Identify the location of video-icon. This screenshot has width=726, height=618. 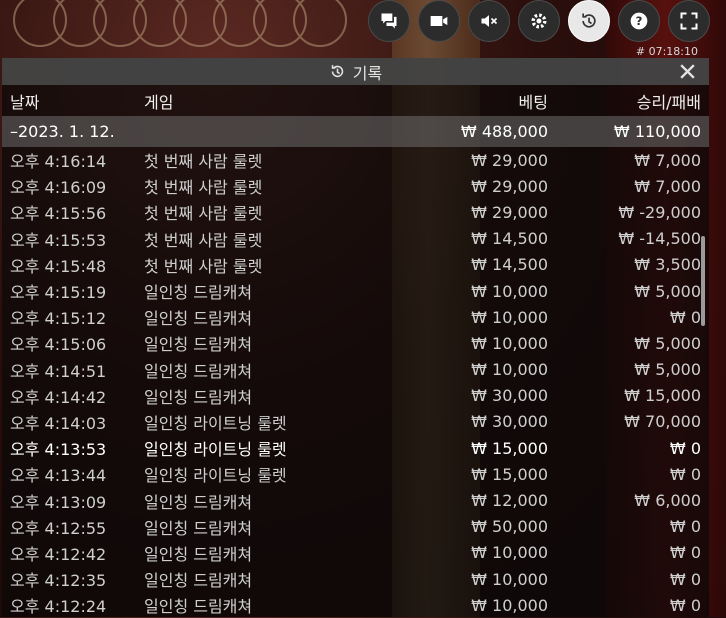
(439, 21).